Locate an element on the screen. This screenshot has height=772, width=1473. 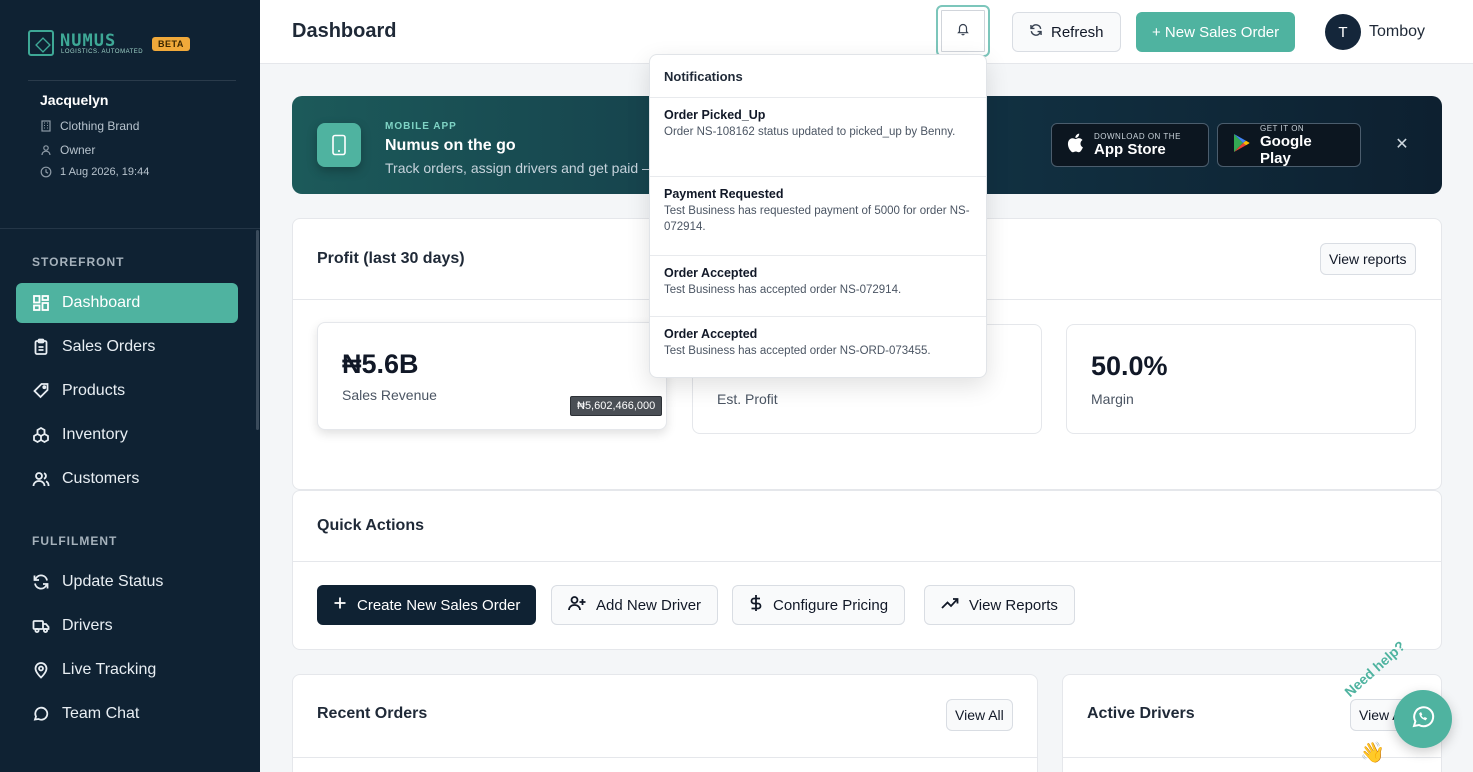
user-icon is located at coordinates (46, 150).